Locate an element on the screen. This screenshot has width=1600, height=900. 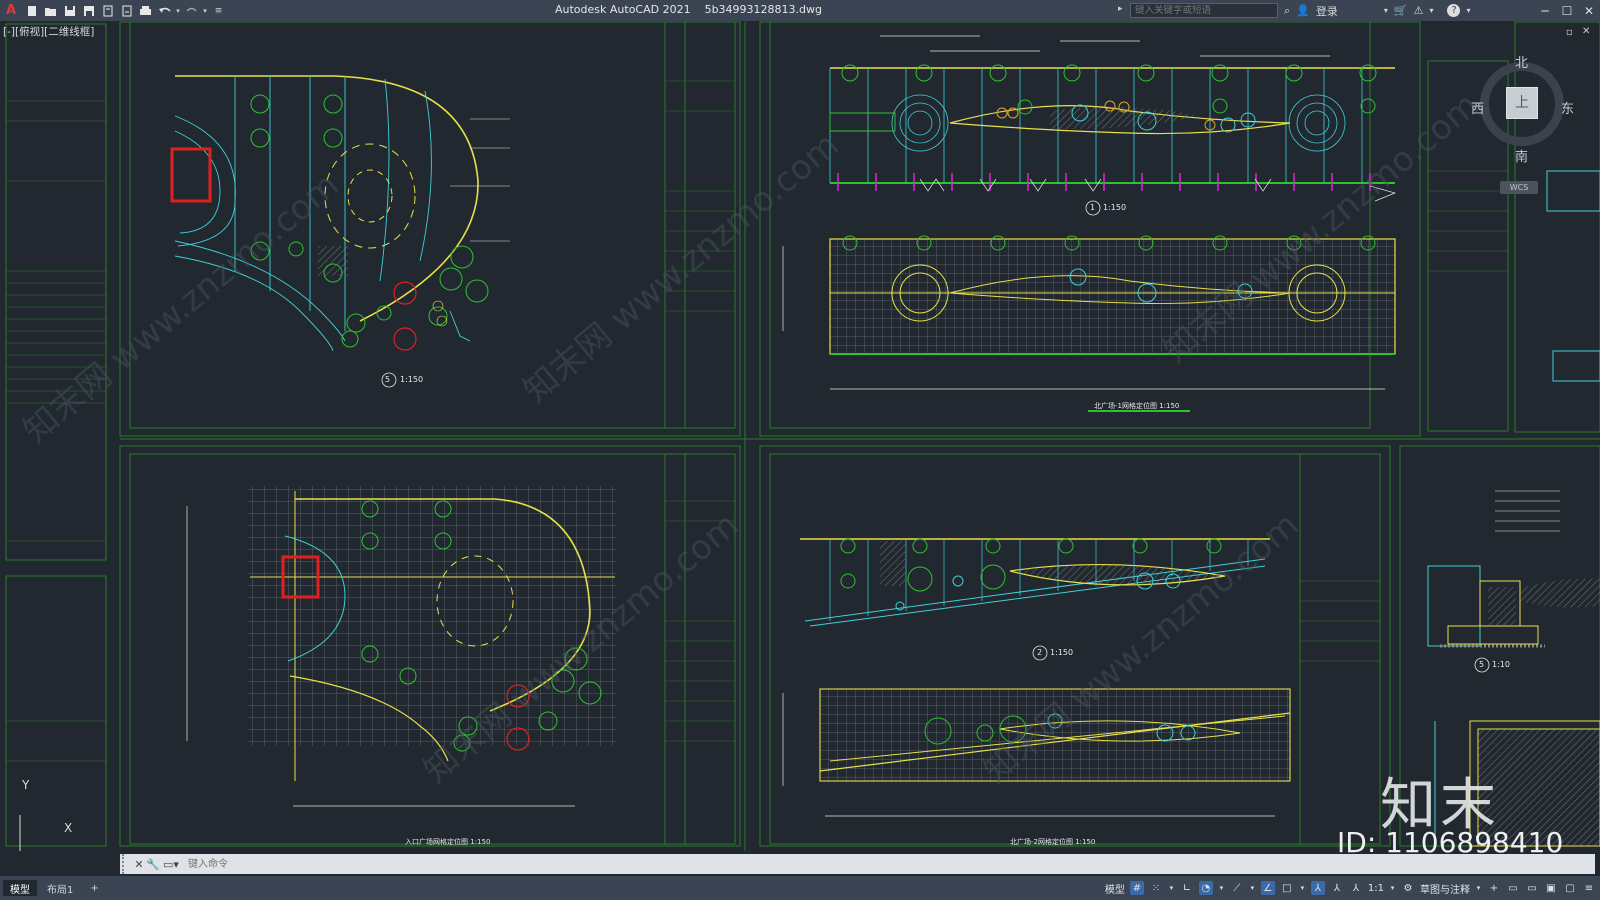
isolate-objects-icon: ▣ is located at coordinates (1551, 888).